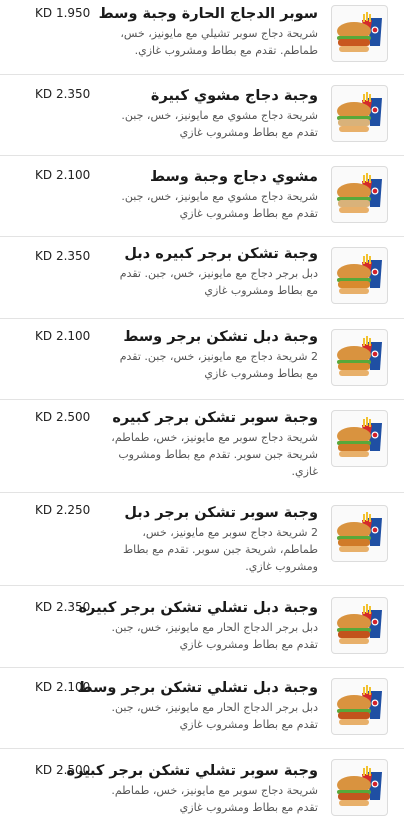 The image size is (404, 837). I want to click on spicy-chicken-meal-image, so click(359, 32).